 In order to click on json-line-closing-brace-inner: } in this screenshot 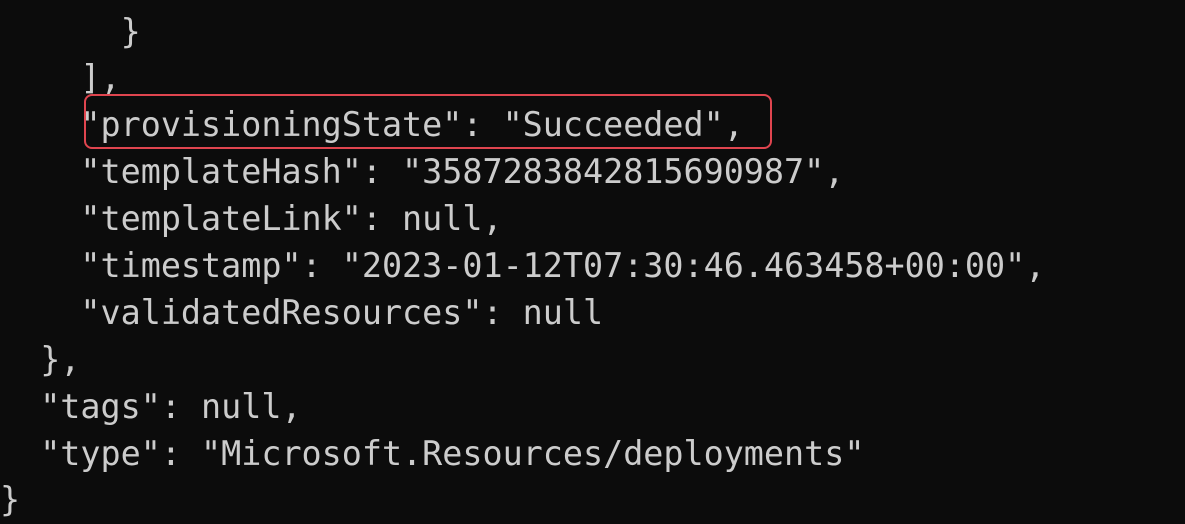, I will do `click(70, 31)`.